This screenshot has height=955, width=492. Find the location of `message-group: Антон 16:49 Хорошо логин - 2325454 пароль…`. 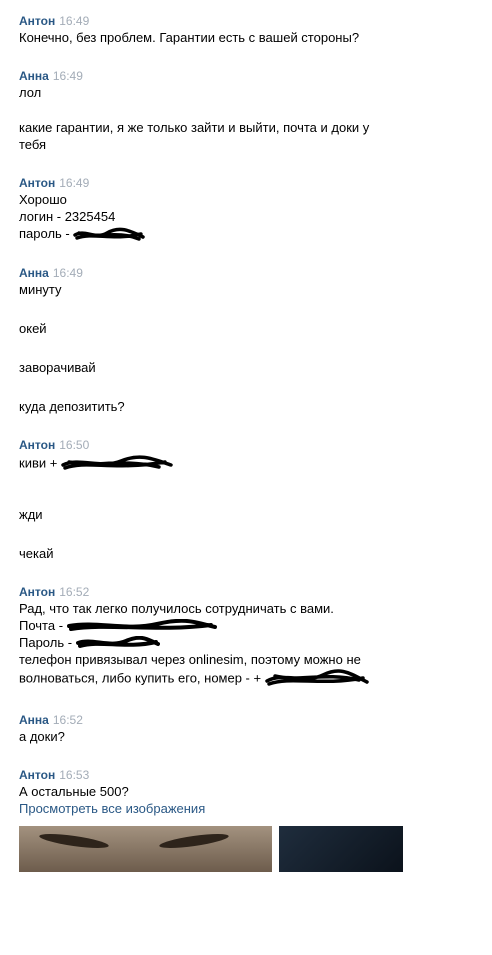

message-group: Антон 16:49 Хорошо логин - 2325454 пароль… is located at coordinates (249, 209).